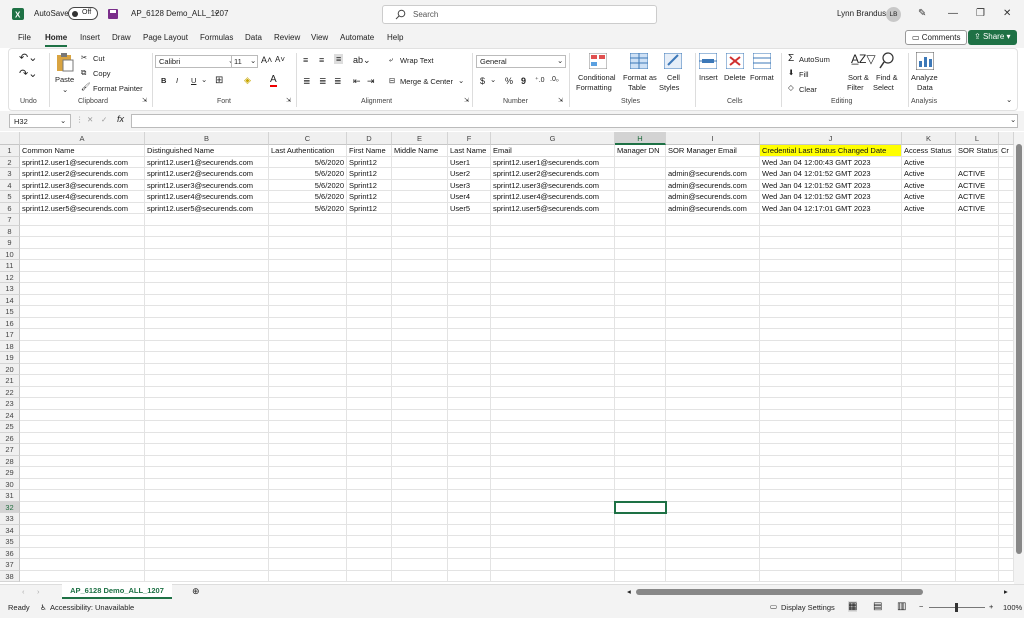 Image resolution: width=1024 pixels, height=618 pixels. I want to click on horizontal-scroll-thumb, so click(779, 592).